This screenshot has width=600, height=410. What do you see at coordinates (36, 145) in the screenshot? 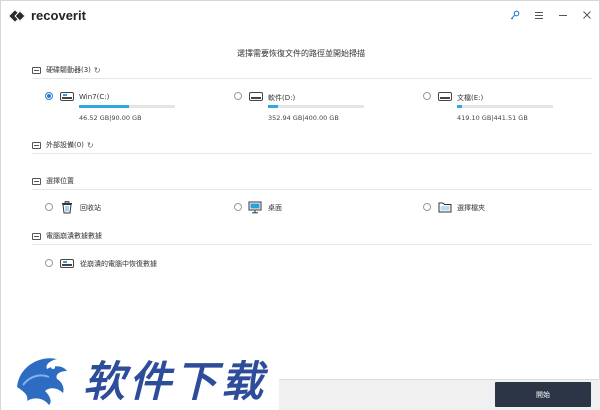
I see `external-drive-icon` at bounding box center [36, 145].